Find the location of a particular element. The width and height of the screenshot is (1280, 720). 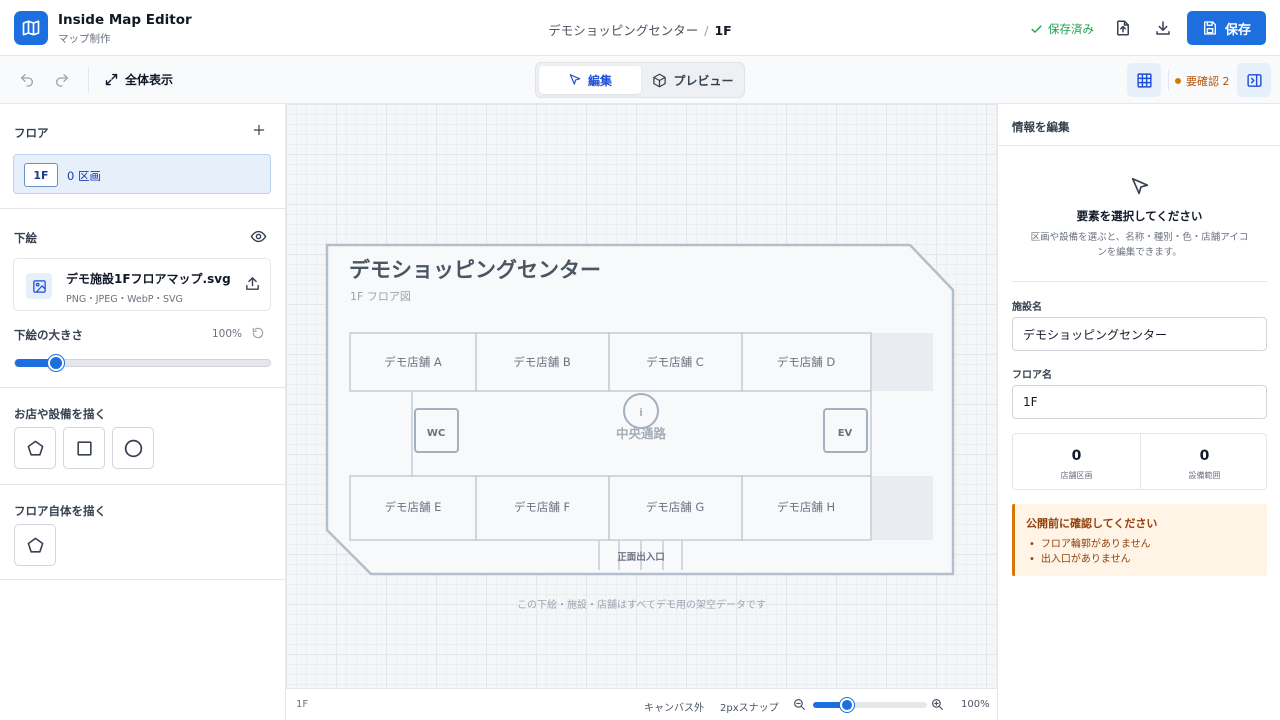

export-button is located at coordinates (1123, 28).